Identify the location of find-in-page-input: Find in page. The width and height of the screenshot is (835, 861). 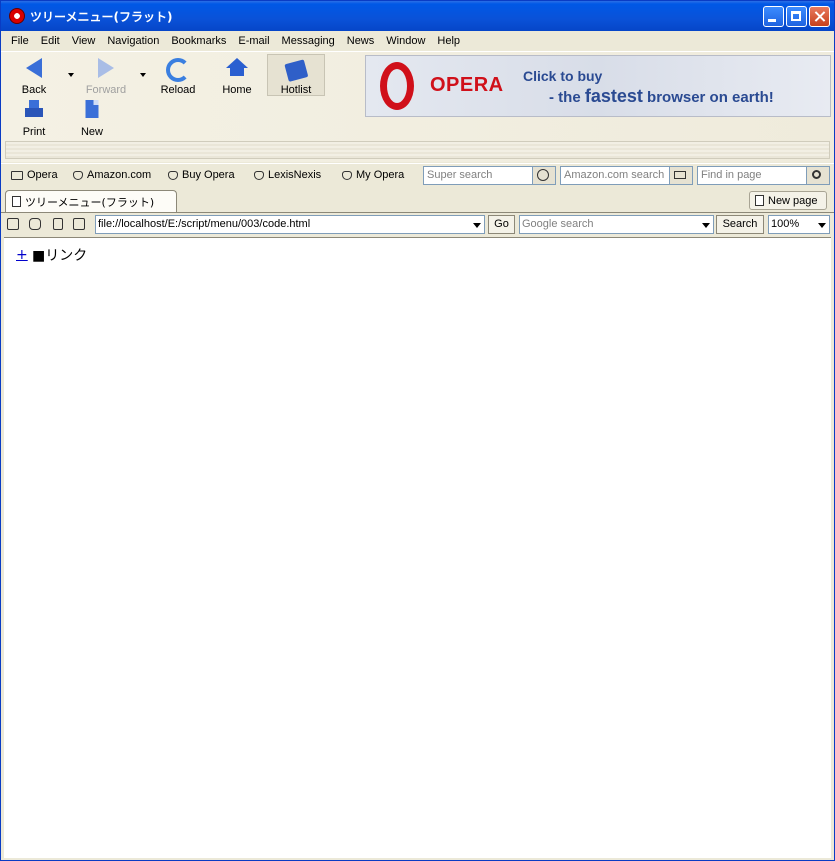
(763, 175).